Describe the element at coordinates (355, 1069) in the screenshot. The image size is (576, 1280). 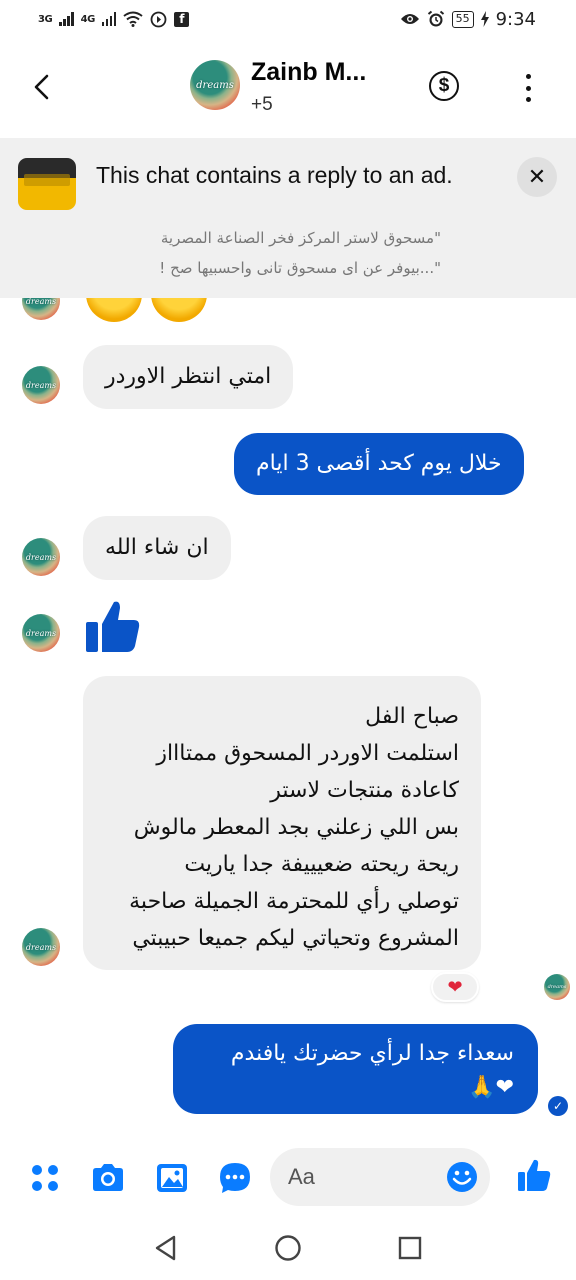
I see `message-bubble-outgoing: سعداء جدا لرأي حضرتك يافندم ❤🙏` at that location.